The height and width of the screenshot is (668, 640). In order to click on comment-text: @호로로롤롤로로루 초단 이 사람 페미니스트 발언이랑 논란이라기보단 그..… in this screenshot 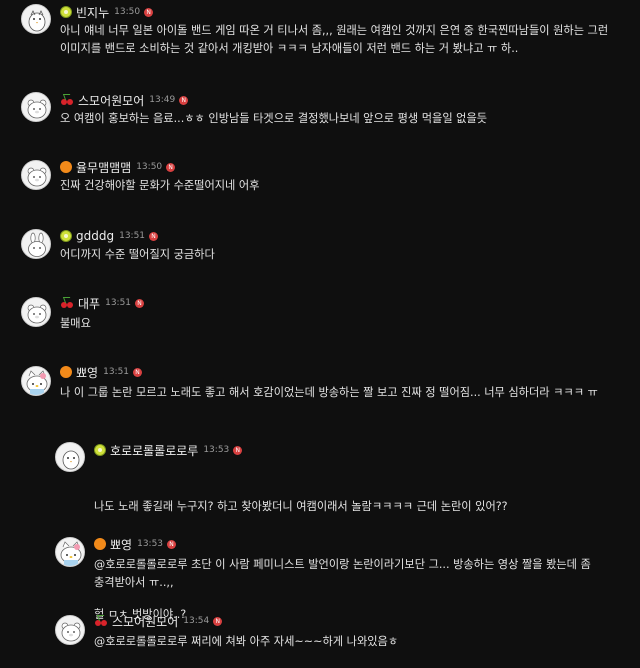, I will do `click(344, 573)`.